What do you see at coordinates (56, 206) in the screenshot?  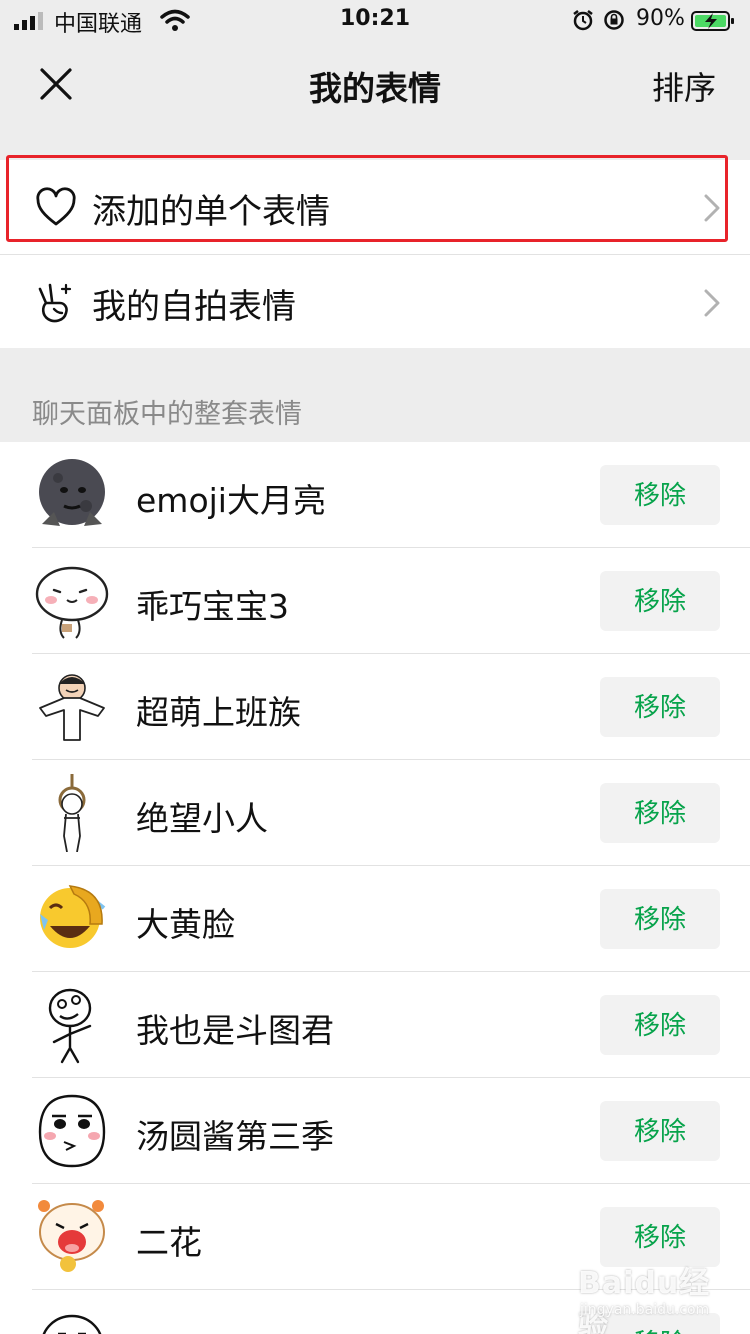 I see `heart-icon` at bounding box center [56, 206].